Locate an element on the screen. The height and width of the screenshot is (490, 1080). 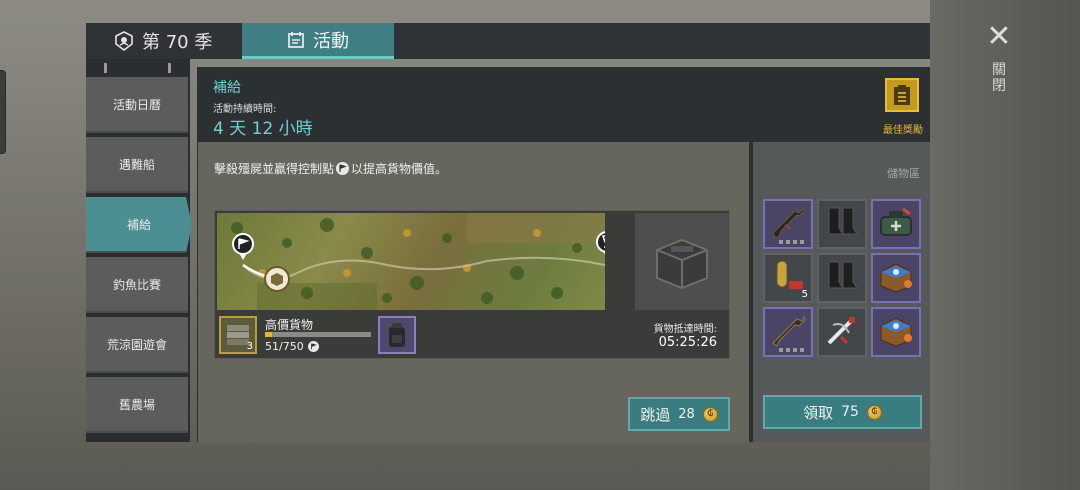
sidebar-item-shipwreck: 遇難船 is located at coordinates (137, 165).